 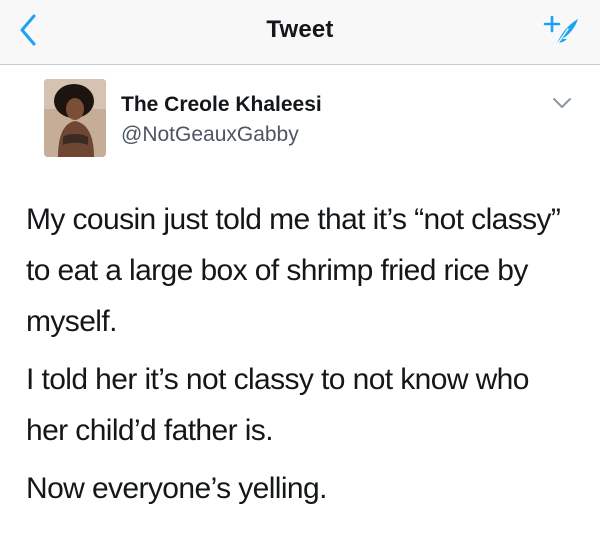 I want to click on navigation-bar: Tweet, so click(x=300, y=32).